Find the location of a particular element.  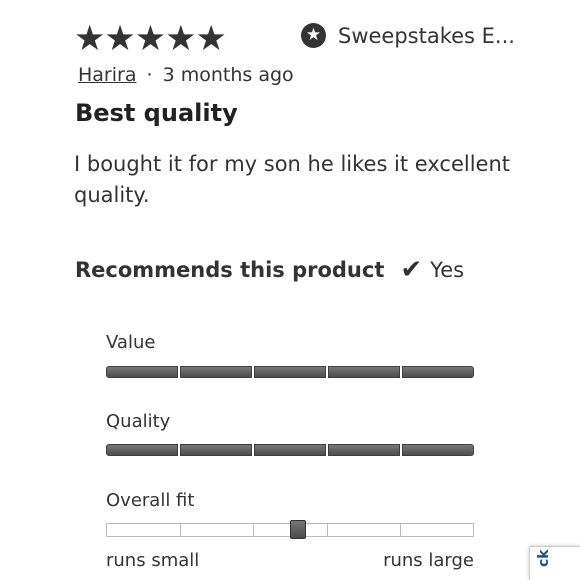

fit-min-label: runs small is located at coordinates (153, 560).